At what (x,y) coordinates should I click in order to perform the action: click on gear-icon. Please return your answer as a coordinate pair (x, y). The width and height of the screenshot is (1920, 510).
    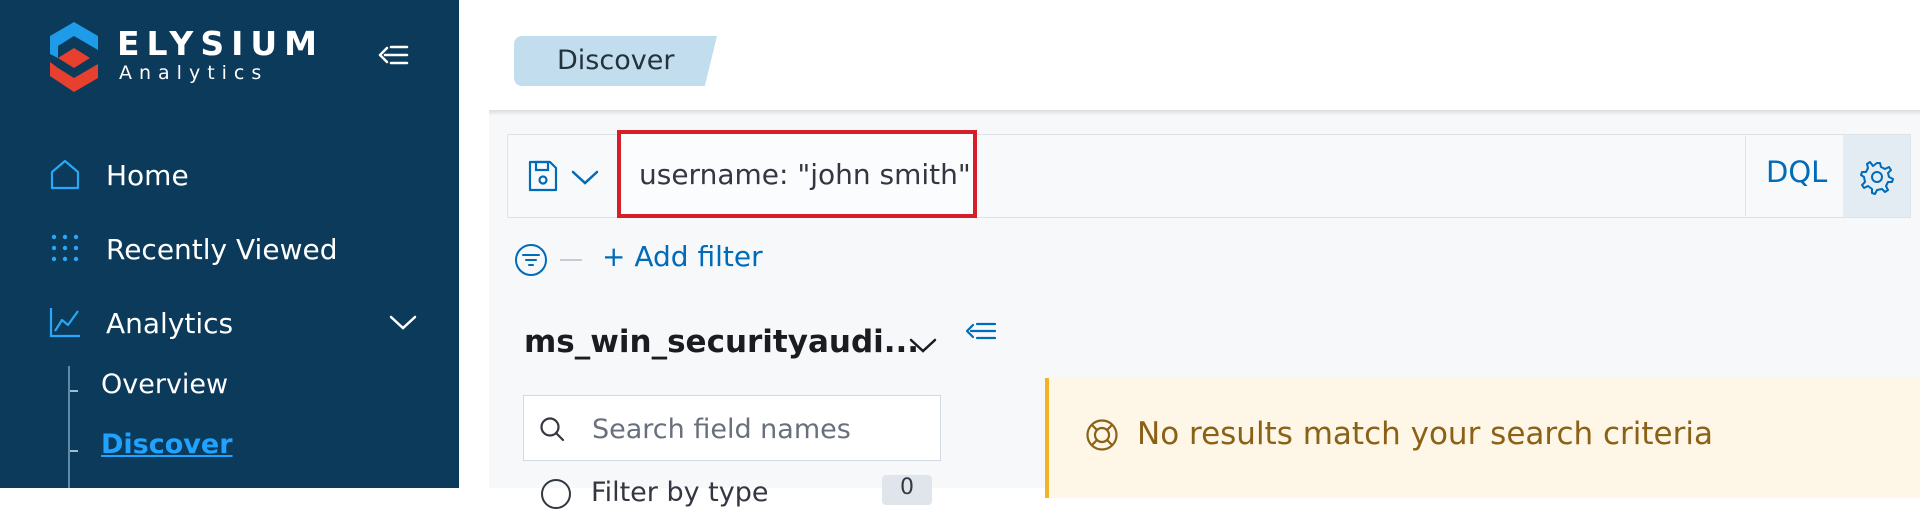
    Looking at the image, I should click on (1877, 178).